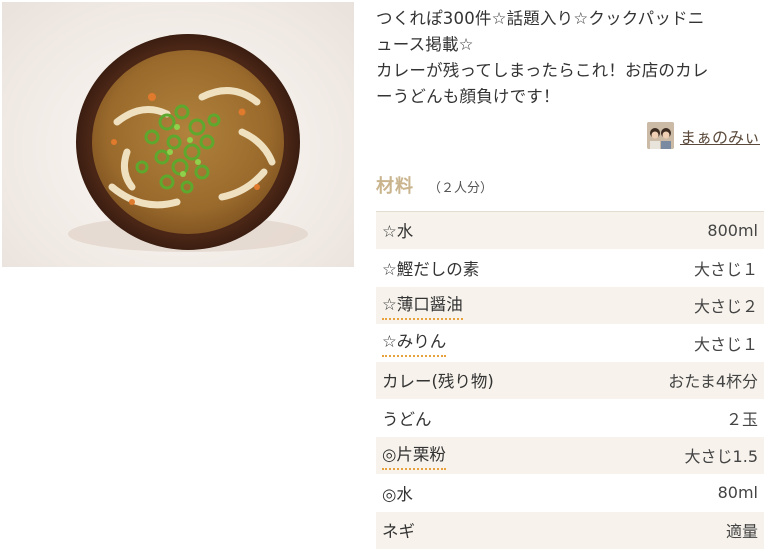  Describe the element at coordinates (540, 18) in the screenshot. I see `description-line: つくれぽ300件☆話題入り☆クックパッドニ` at that location.